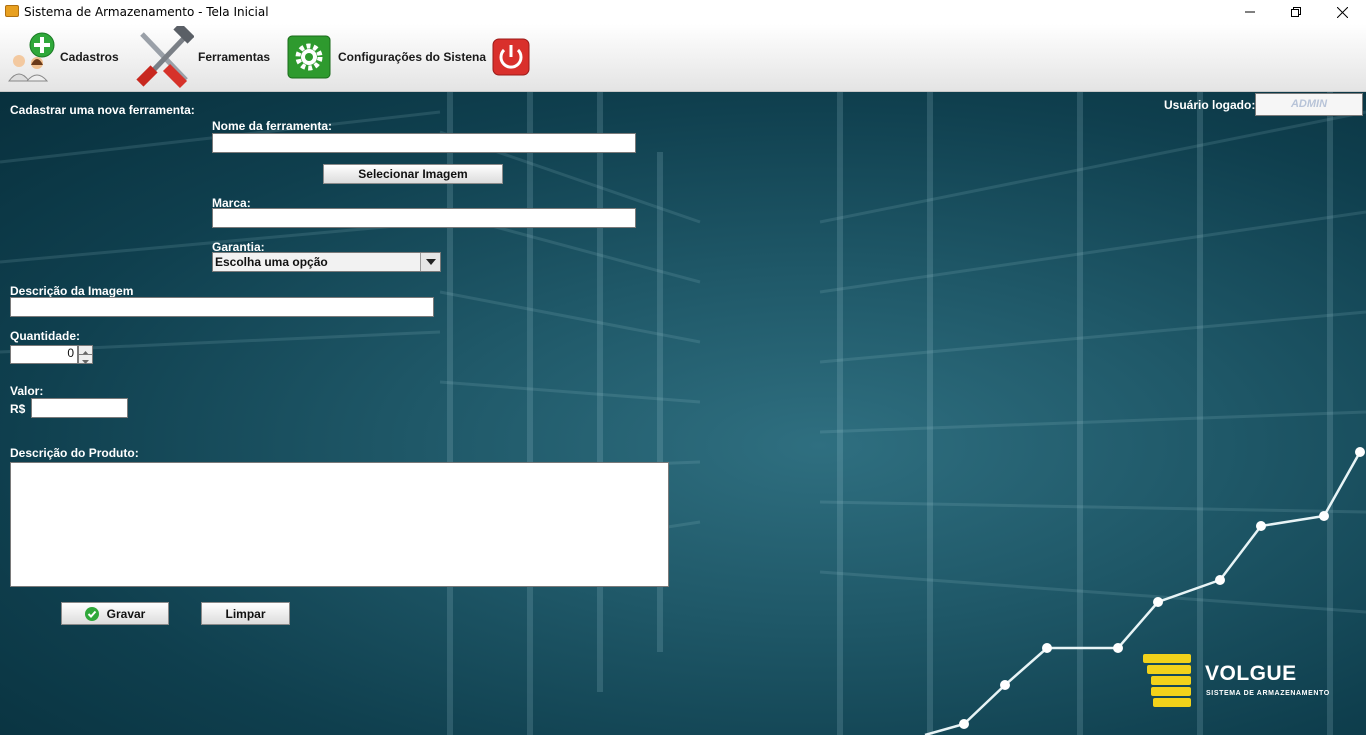 The height and width of the screenshot is (735, 1366). What do you see at coordinates (413, 174) in the screenshot?
I see `select-image-button: Selecionar Imagem` at bounding box center [413, 174].